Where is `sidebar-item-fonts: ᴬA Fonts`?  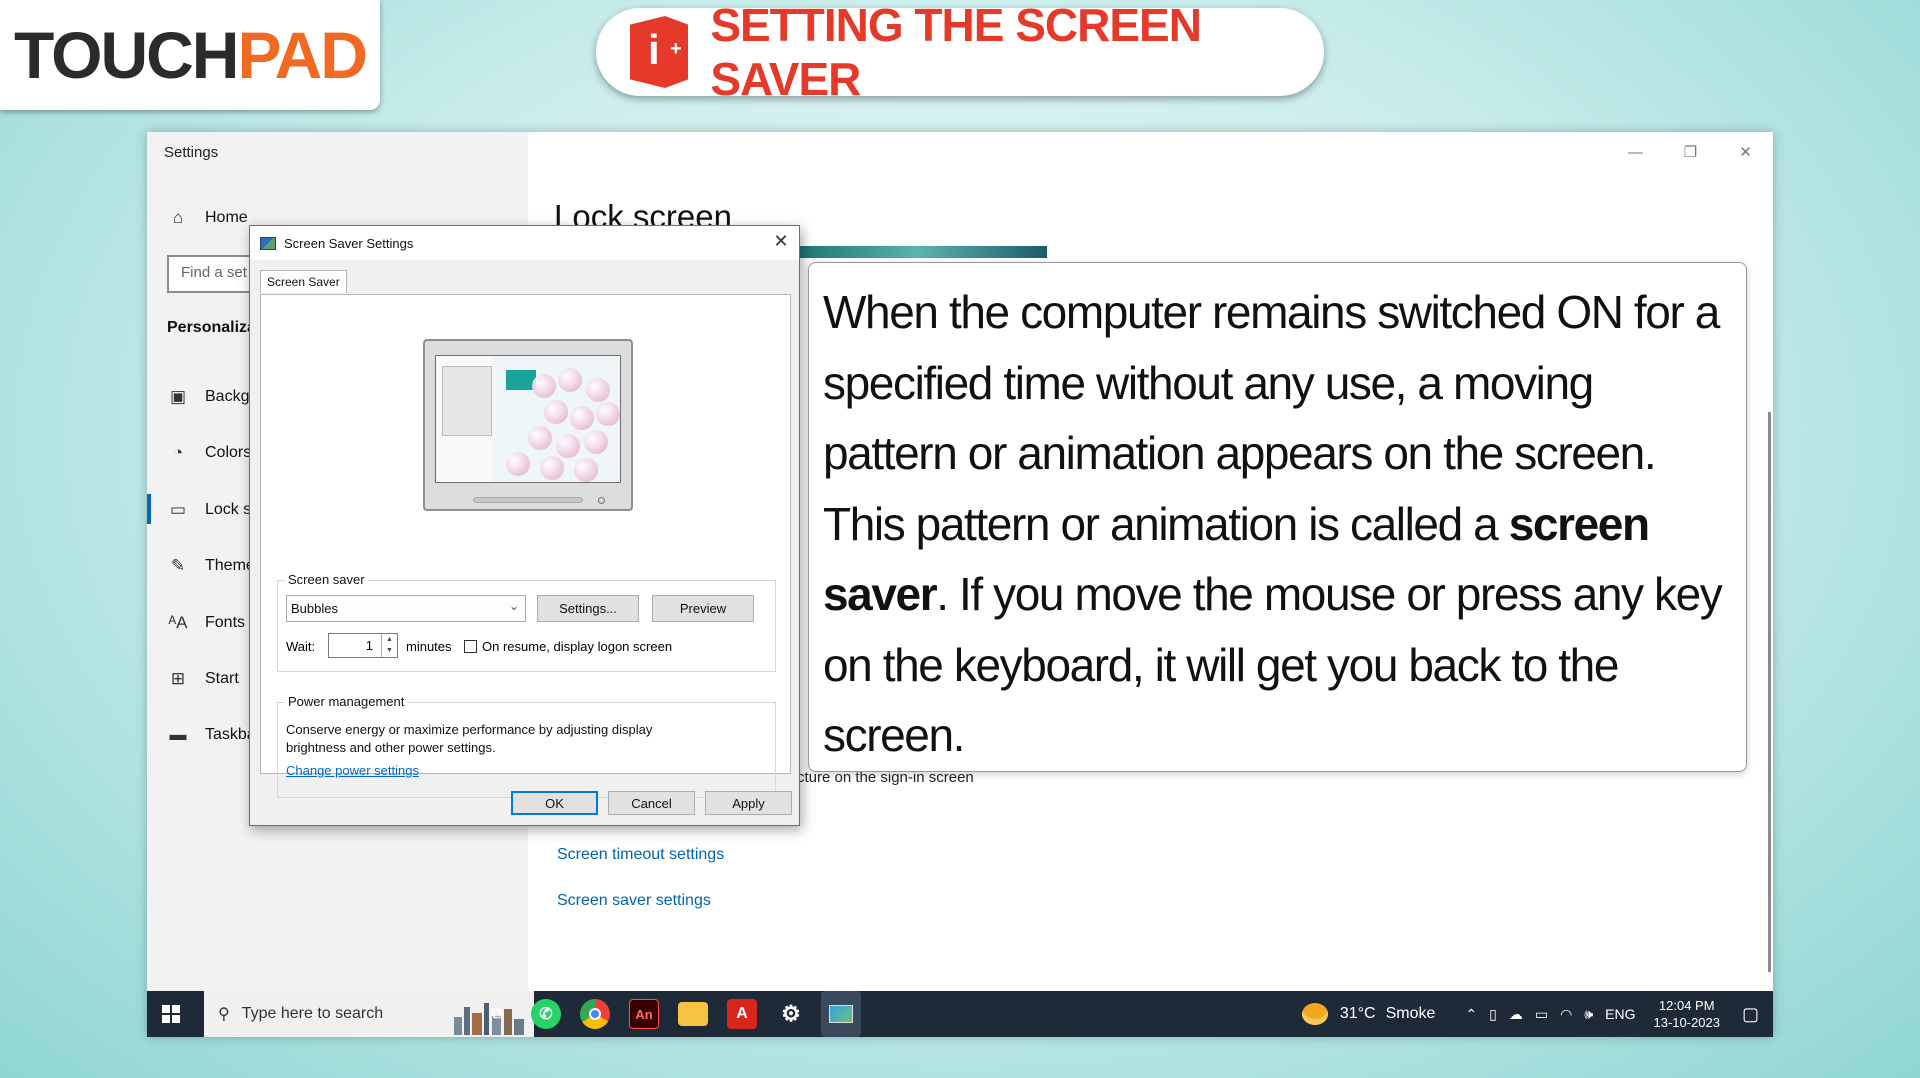 sidebar-item-fonts: ᴬA Fonts is located at coordinates (206, 623).